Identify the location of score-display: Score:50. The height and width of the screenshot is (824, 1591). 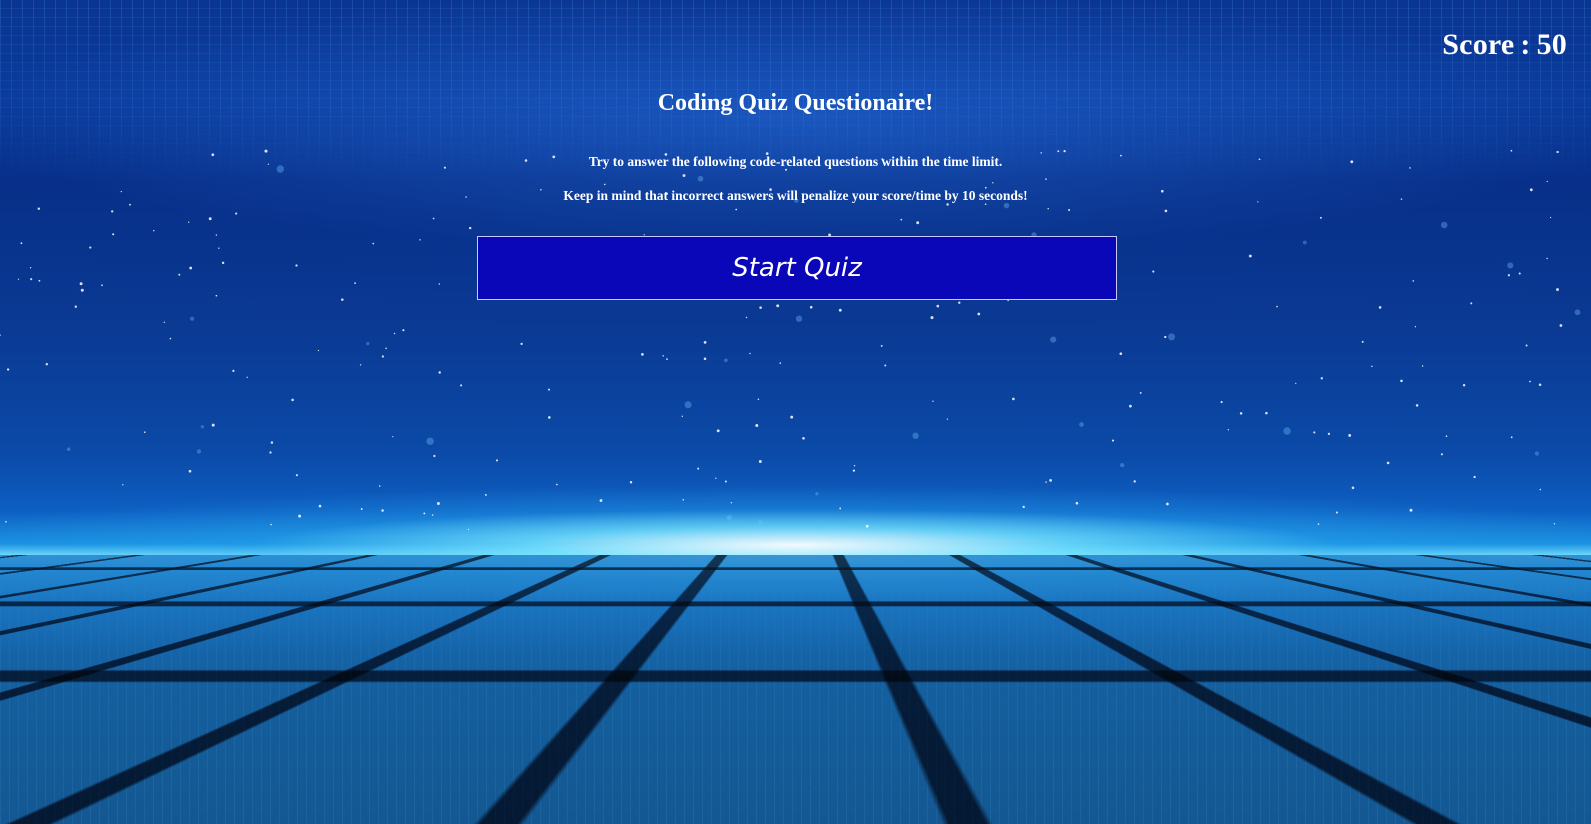
(1504, 45).